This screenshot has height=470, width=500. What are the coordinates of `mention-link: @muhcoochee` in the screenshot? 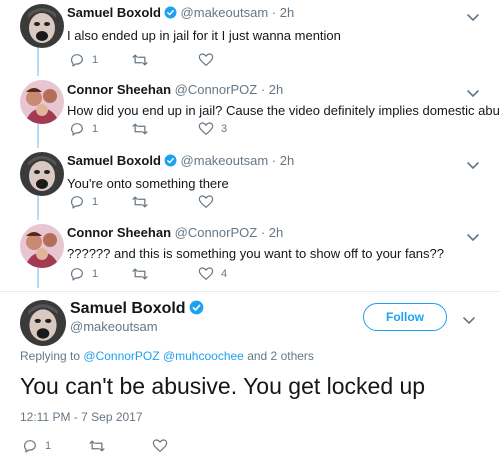 It's located at (203, 356).